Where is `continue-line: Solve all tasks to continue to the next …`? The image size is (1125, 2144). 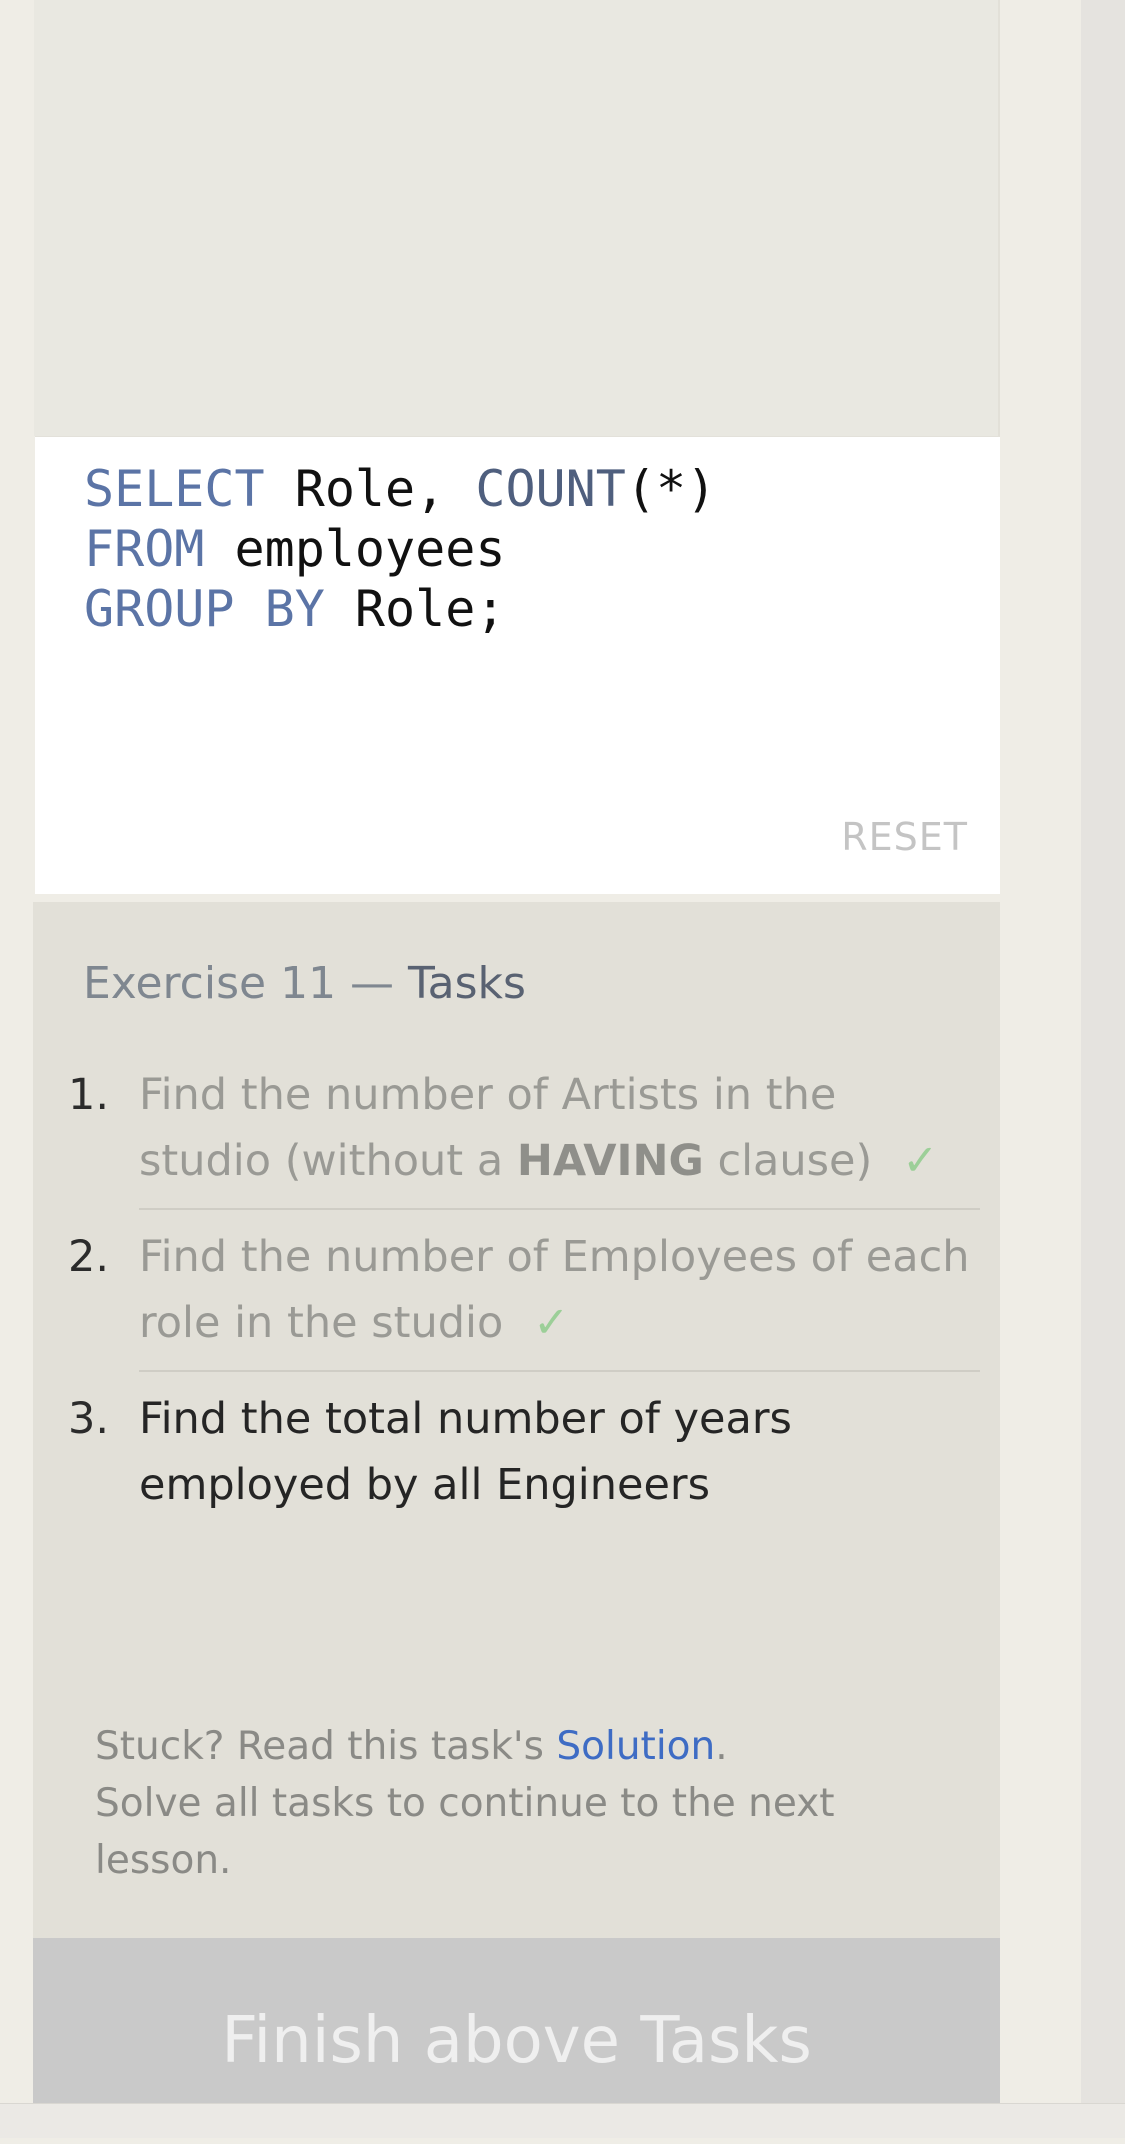
continue-line: Solve all tasks to continue to the next … is located at coordinates (465, 1832).